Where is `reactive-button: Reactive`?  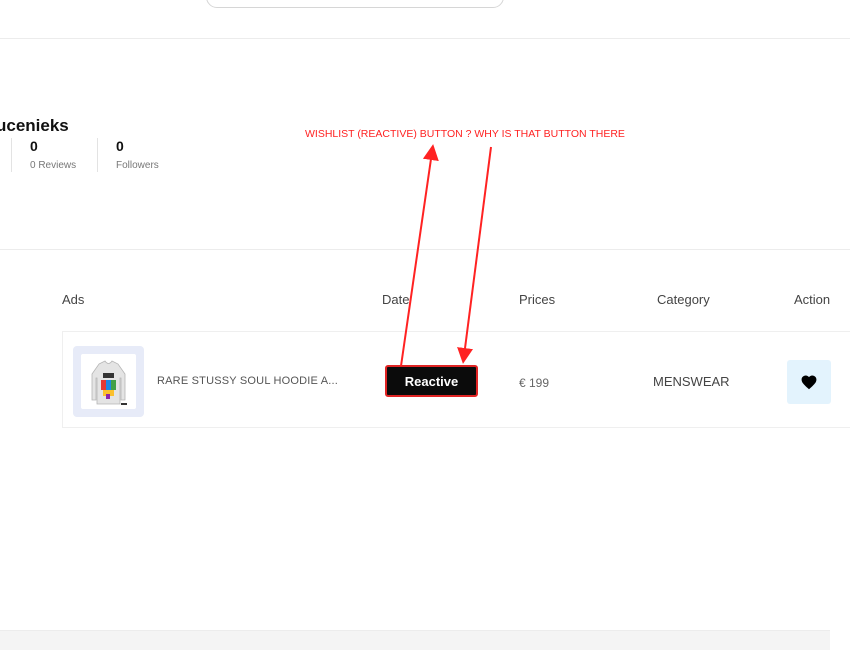 reactive-button: Reactive is located at coordinates (431, 381).